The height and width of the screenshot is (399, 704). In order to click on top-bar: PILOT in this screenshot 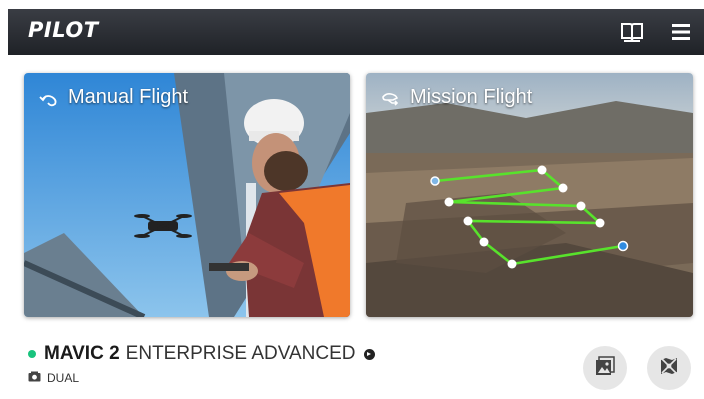, I will do `click(356, 32)`.